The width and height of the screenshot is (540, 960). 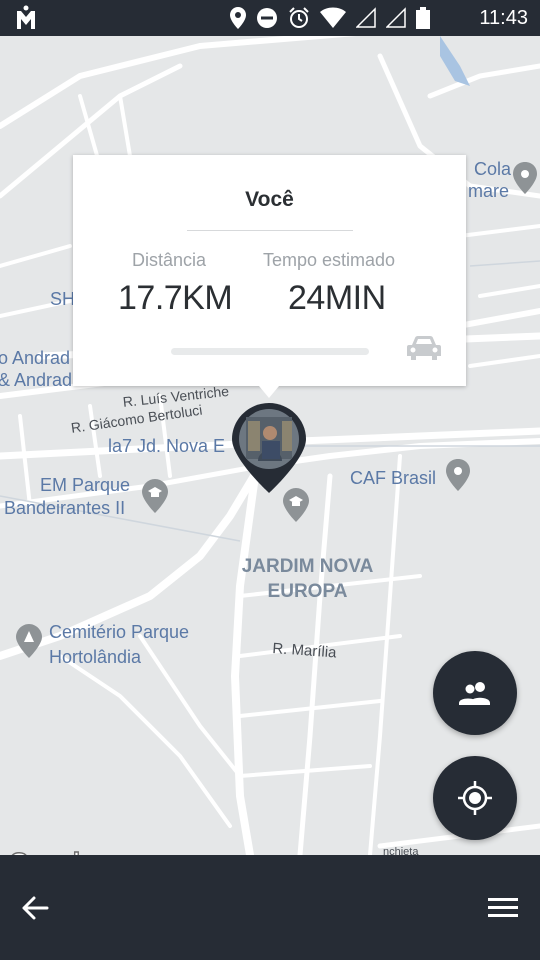 I want to click on do-not-disturb-icon, so click(x=267, y=18).